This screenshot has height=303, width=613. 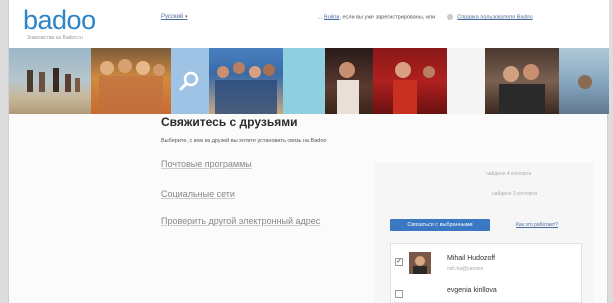 What do you see at coordinates (246, 221) in the screenshot?
I see `option-check-other-email: Проверить другой электронный адрес` at bounding box center [246, 221].